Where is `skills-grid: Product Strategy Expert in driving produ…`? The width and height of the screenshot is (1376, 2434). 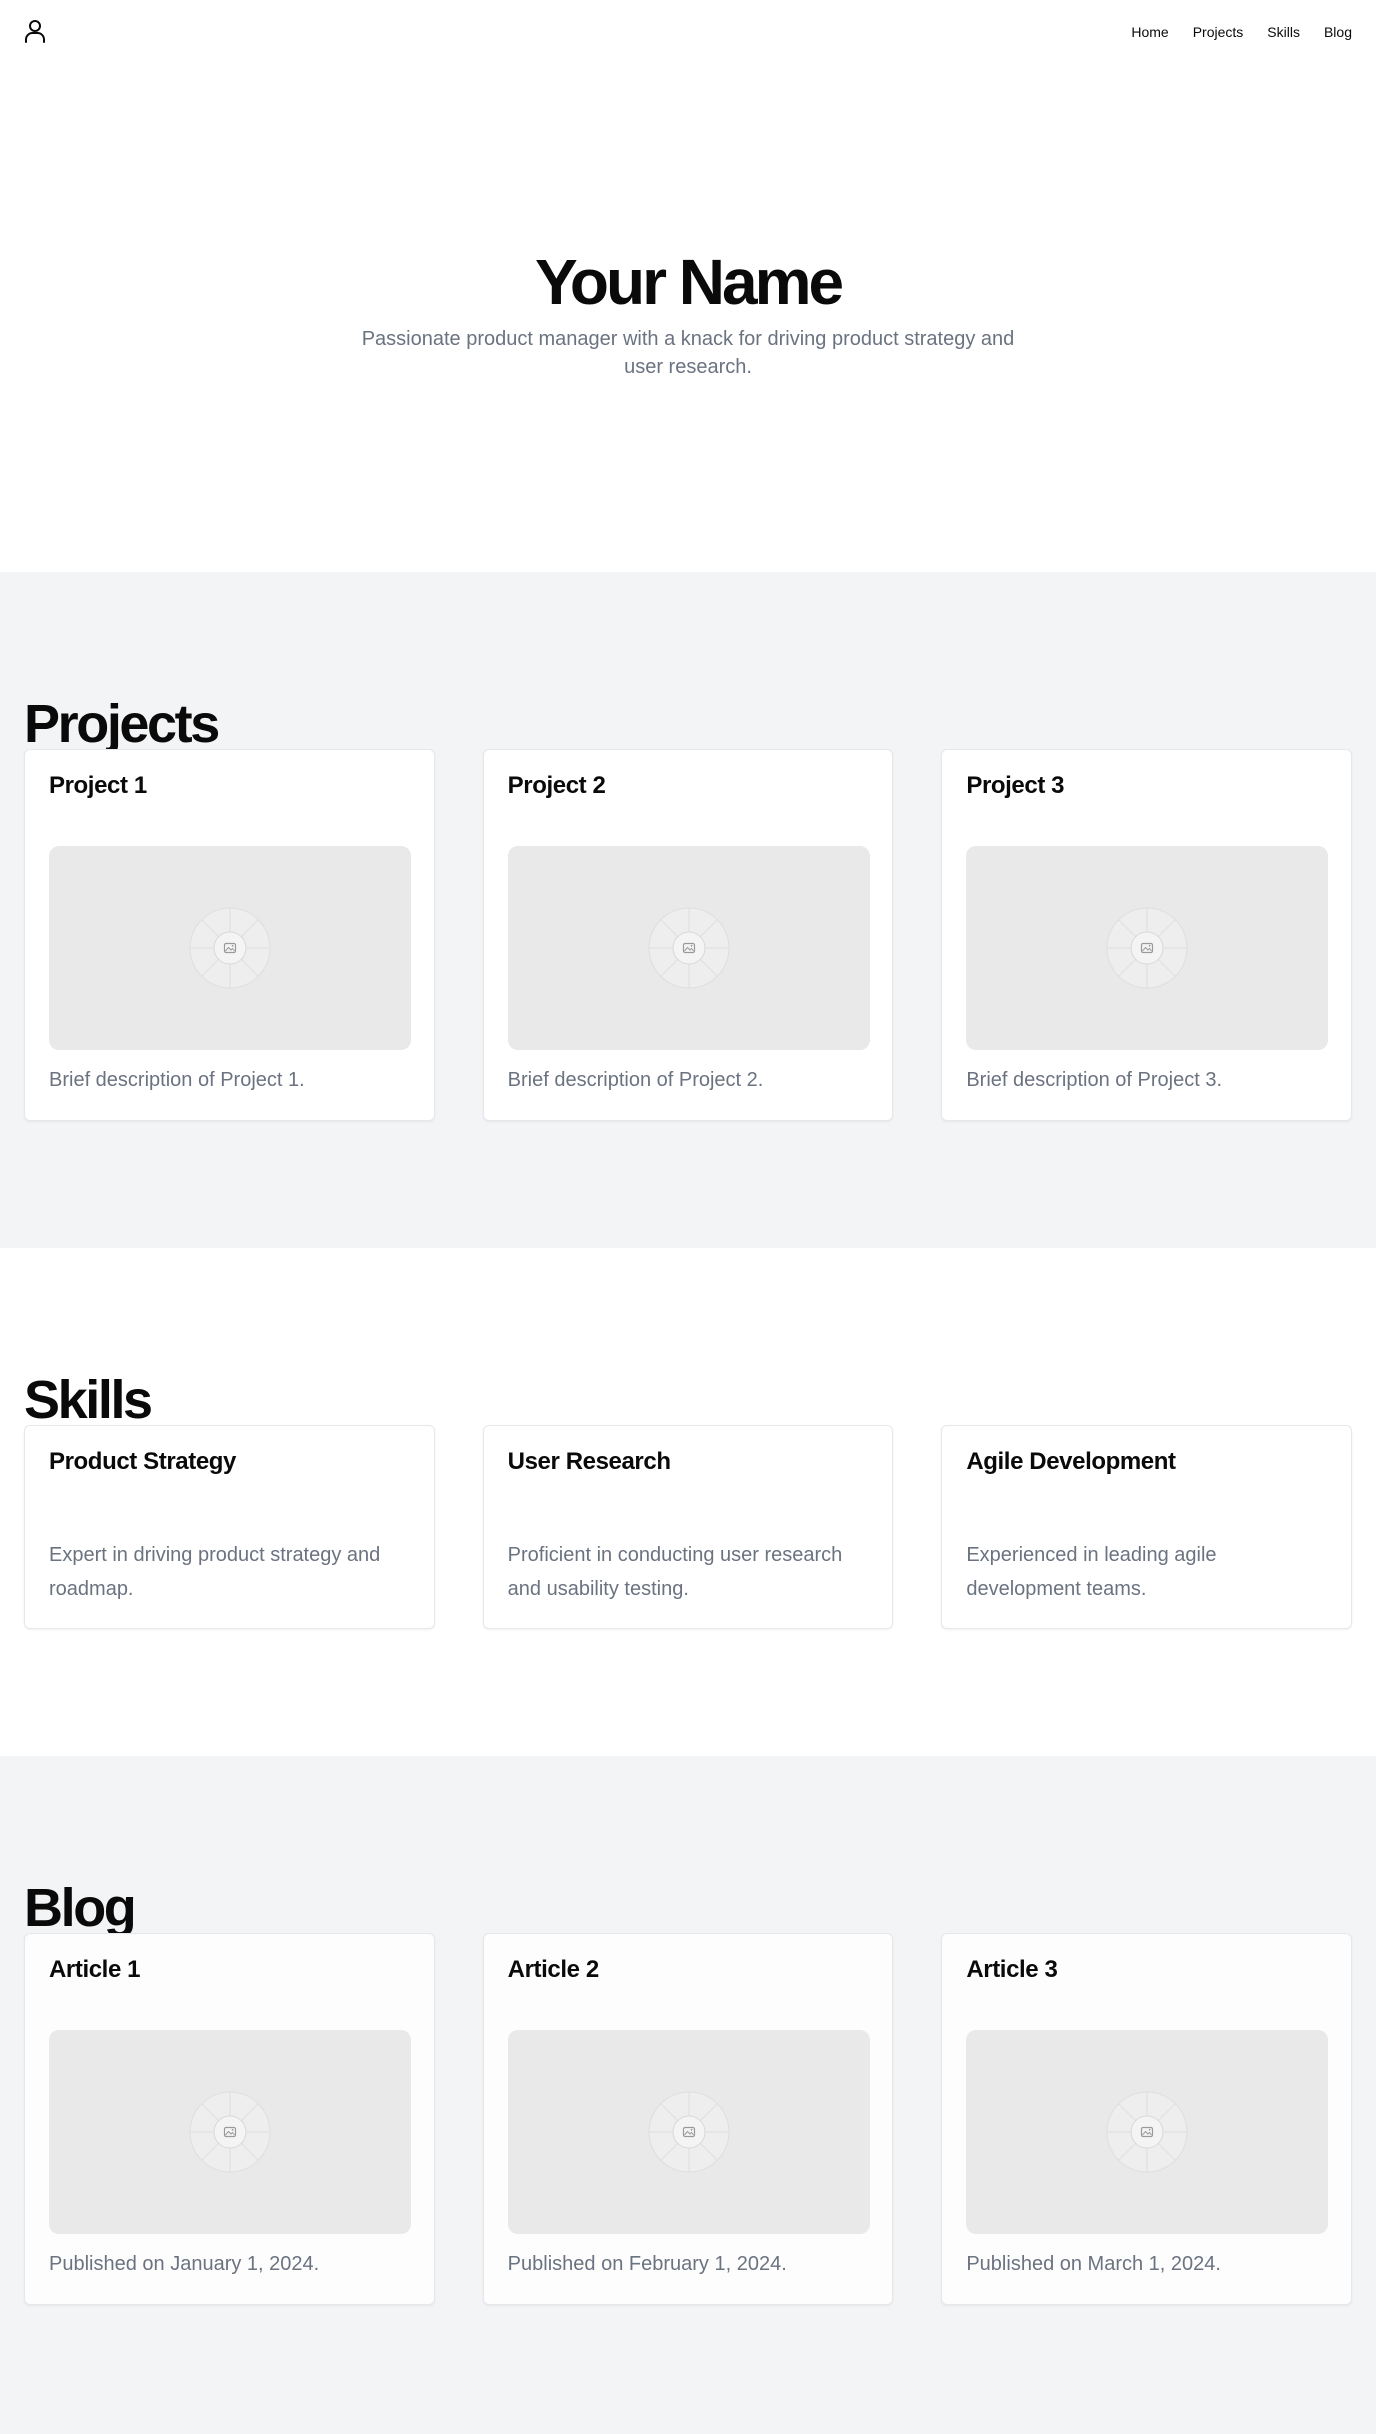
skills-grid: Product Strategy Expert in driving produ… is located at coordinates (688, 1527).